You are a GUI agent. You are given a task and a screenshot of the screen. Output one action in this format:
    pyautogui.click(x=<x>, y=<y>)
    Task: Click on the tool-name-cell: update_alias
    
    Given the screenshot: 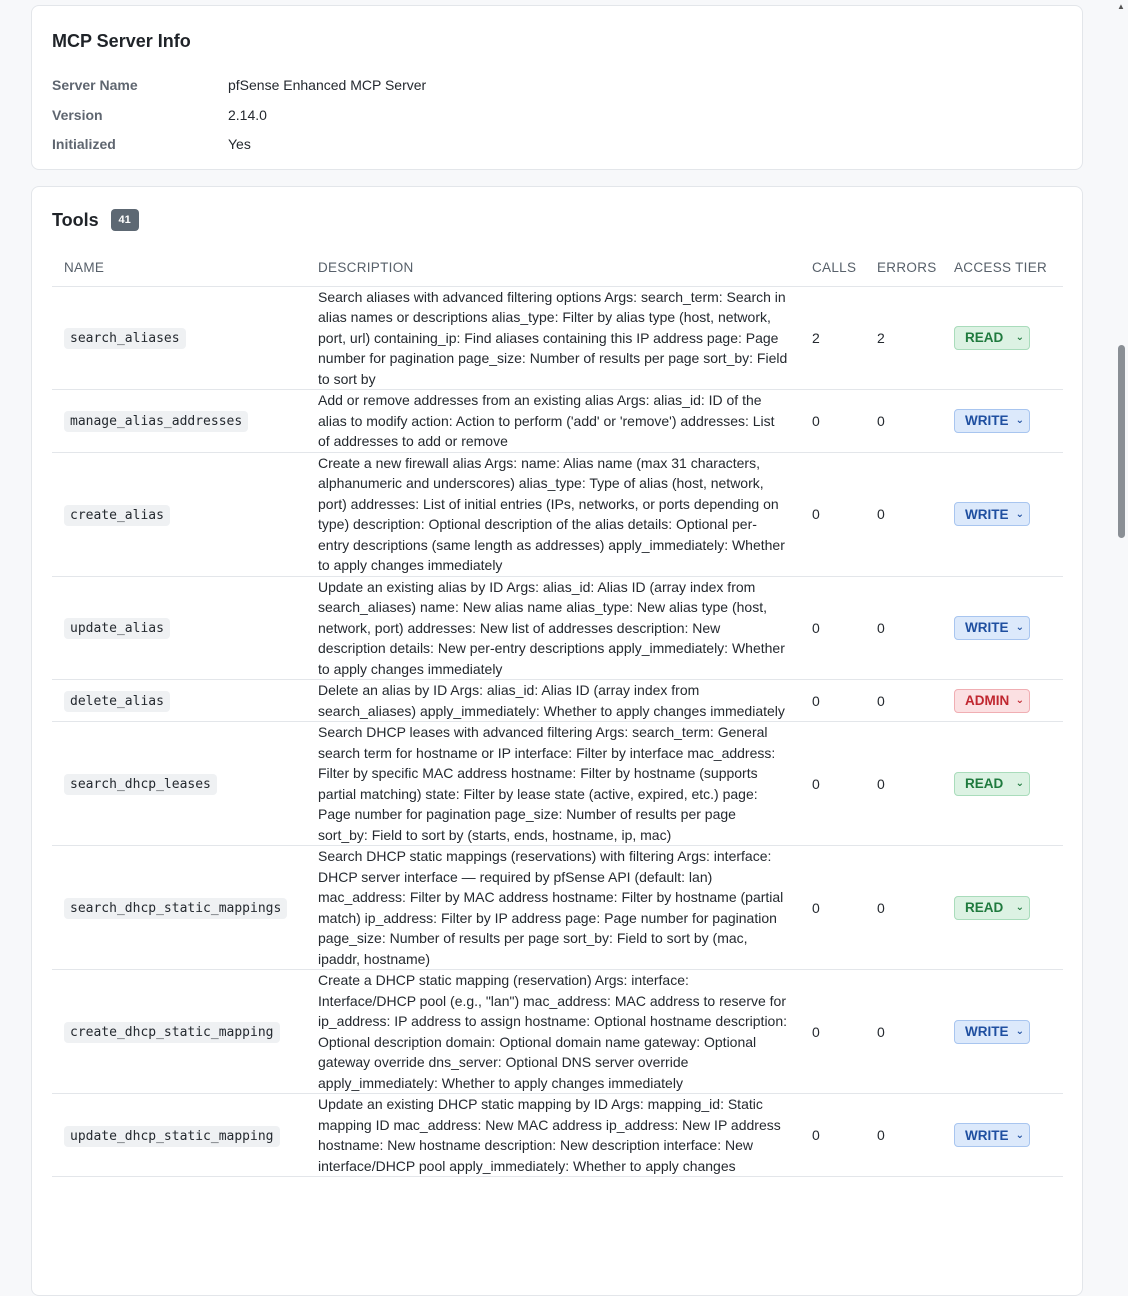 What is the action you would take?
    pyautogui.click(x=179, y=628)
    